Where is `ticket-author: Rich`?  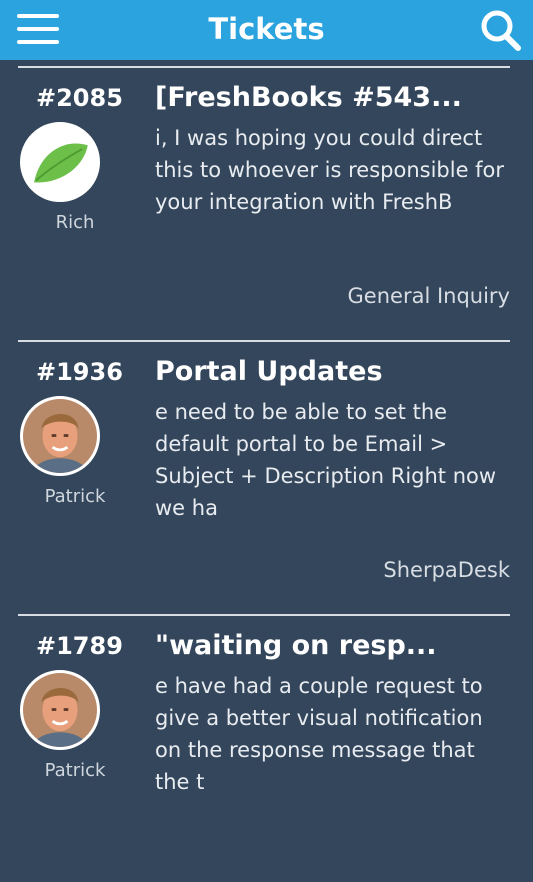
ticket-author: Rich is located at coordinates (75, 222).